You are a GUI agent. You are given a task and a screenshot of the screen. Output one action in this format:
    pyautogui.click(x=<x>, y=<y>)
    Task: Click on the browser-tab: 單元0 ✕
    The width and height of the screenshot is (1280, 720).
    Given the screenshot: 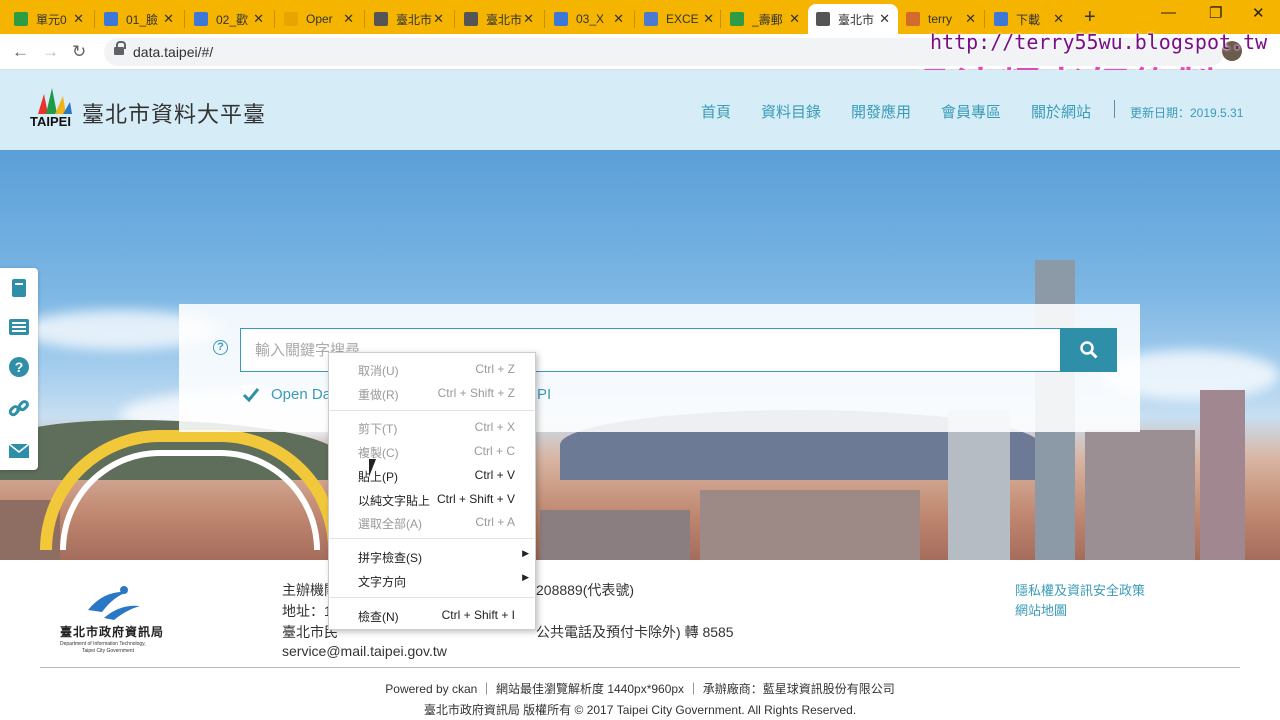 What is the action you would take?
    pyautogui.click(x=49, y=19)
    